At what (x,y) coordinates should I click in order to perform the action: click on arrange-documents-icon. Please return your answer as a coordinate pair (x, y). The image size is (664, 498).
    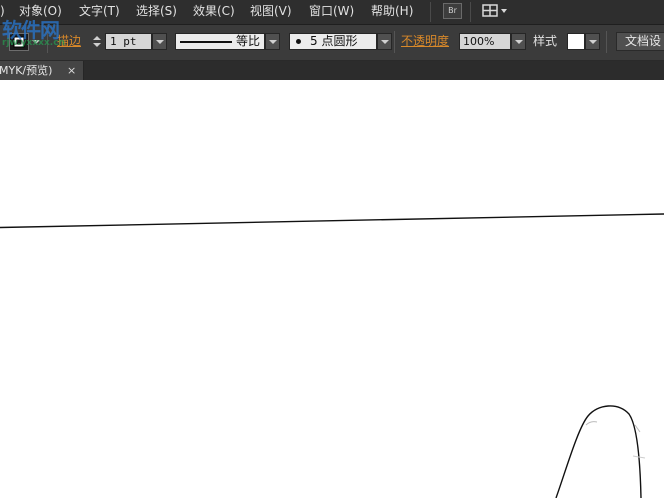
    Looking at the image, I should click on (494, 10).